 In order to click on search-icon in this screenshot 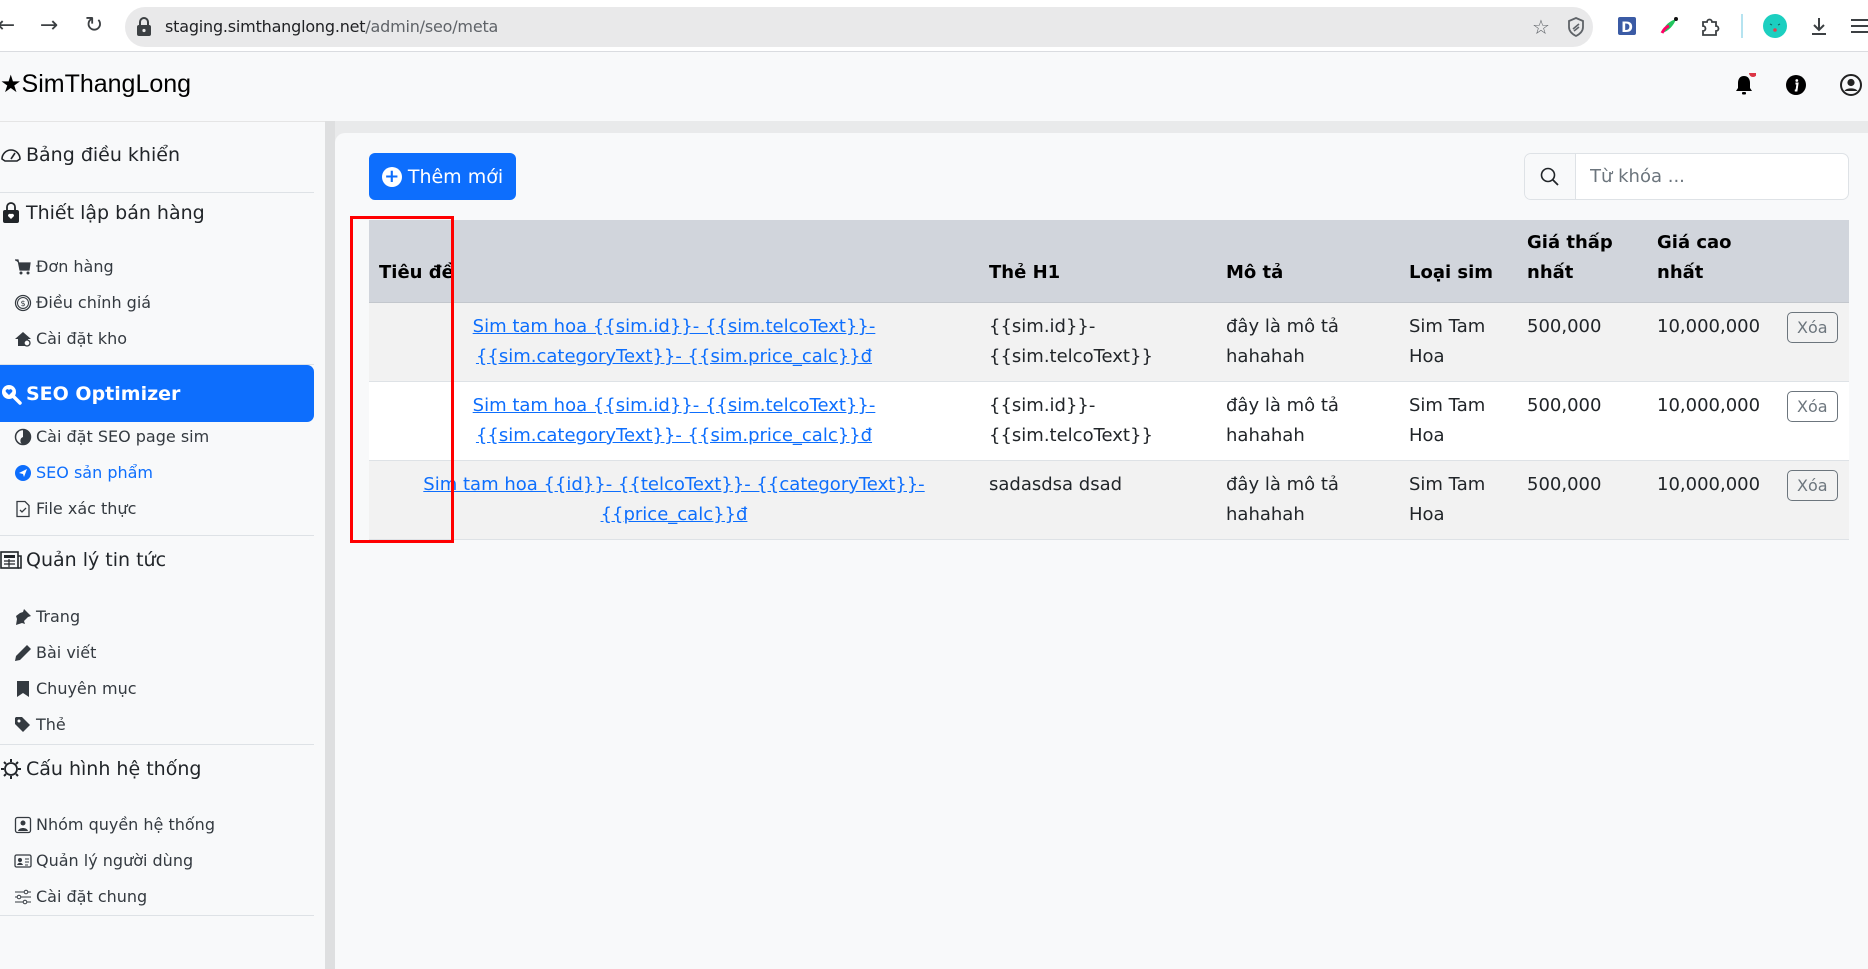, I will do `click(1550, 176)`.